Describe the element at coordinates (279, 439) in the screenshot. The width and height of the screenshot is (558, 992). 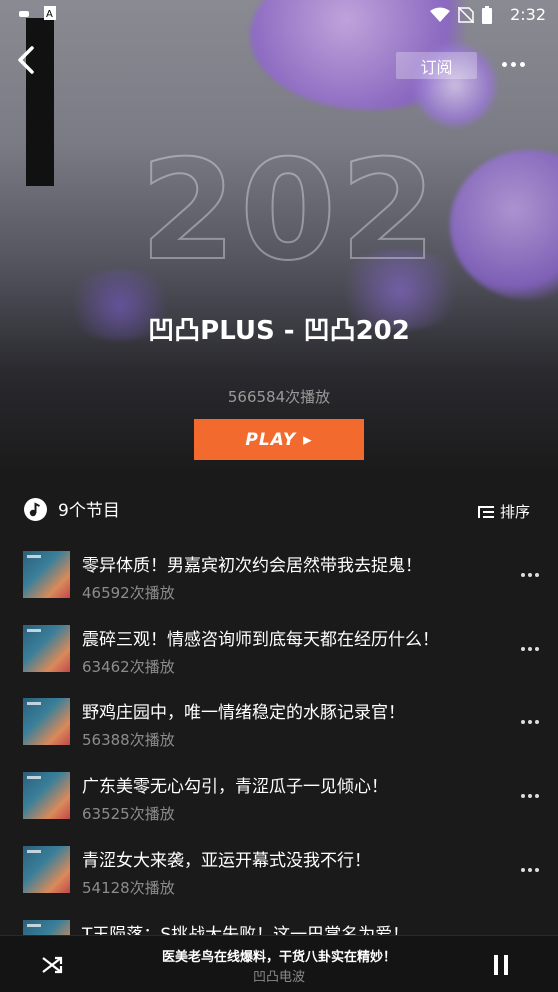
I see `play-all-button: PLAY ▸` at that location.